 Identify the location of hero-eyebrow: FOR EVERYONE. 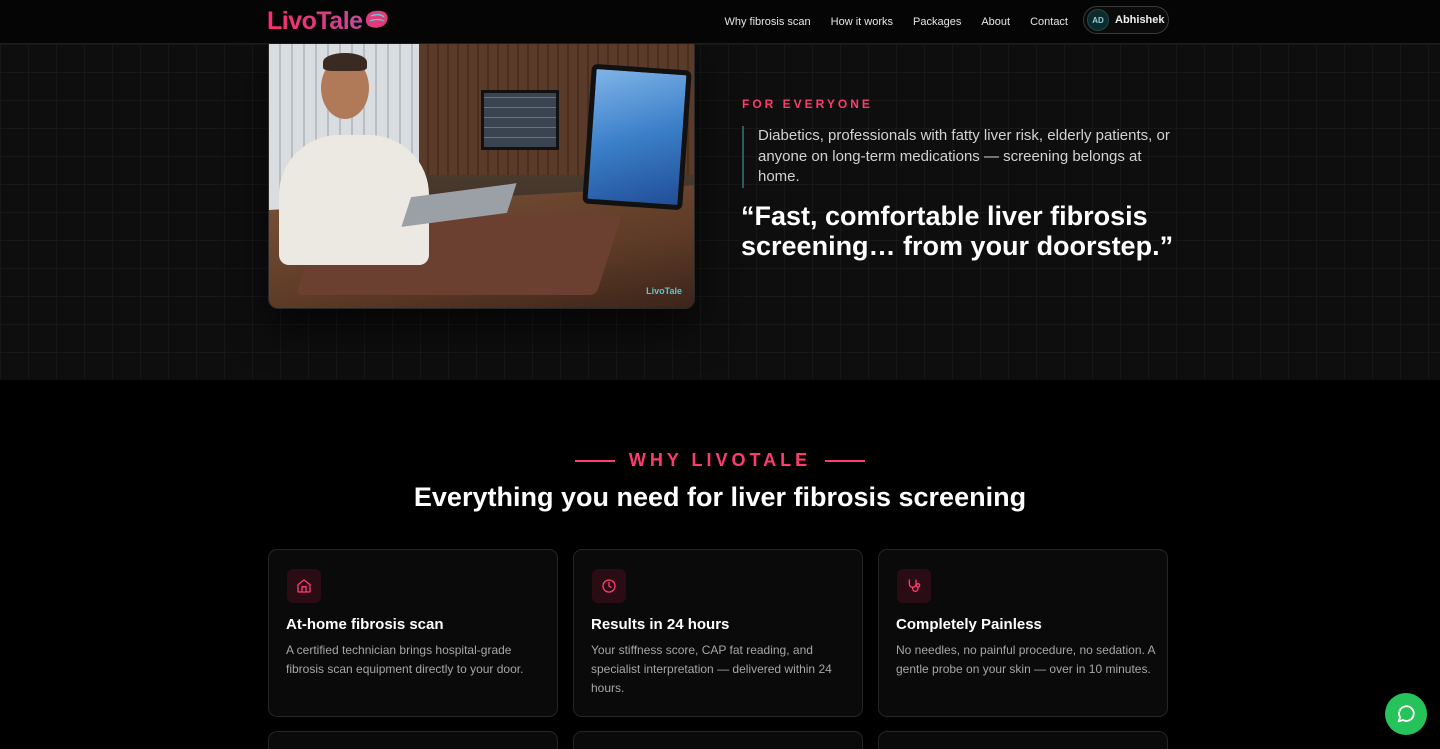
(807, 104).